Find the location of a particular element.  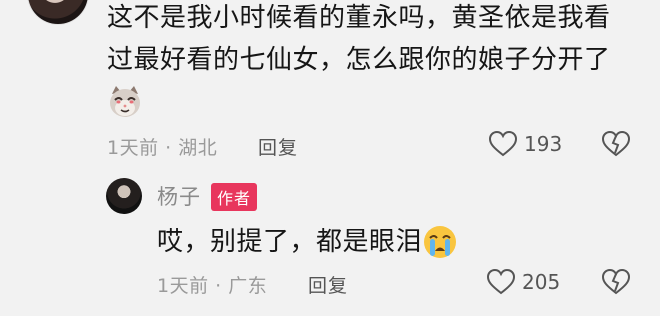

reply-text: 哎，别提了，都是眼泪 is located at coordinates (290, 242).